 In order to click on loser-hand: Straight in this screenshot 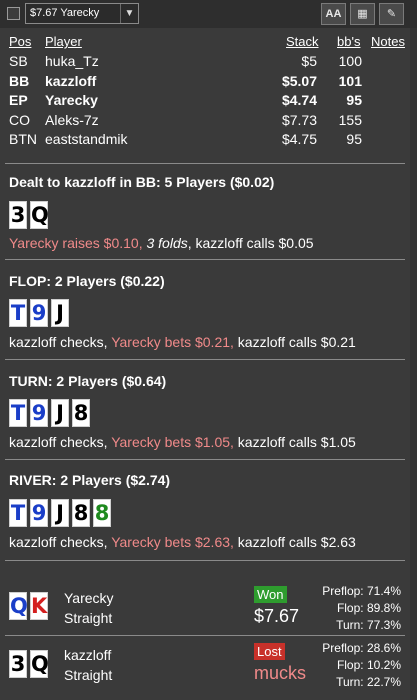, I will do `click(88, 675)`.